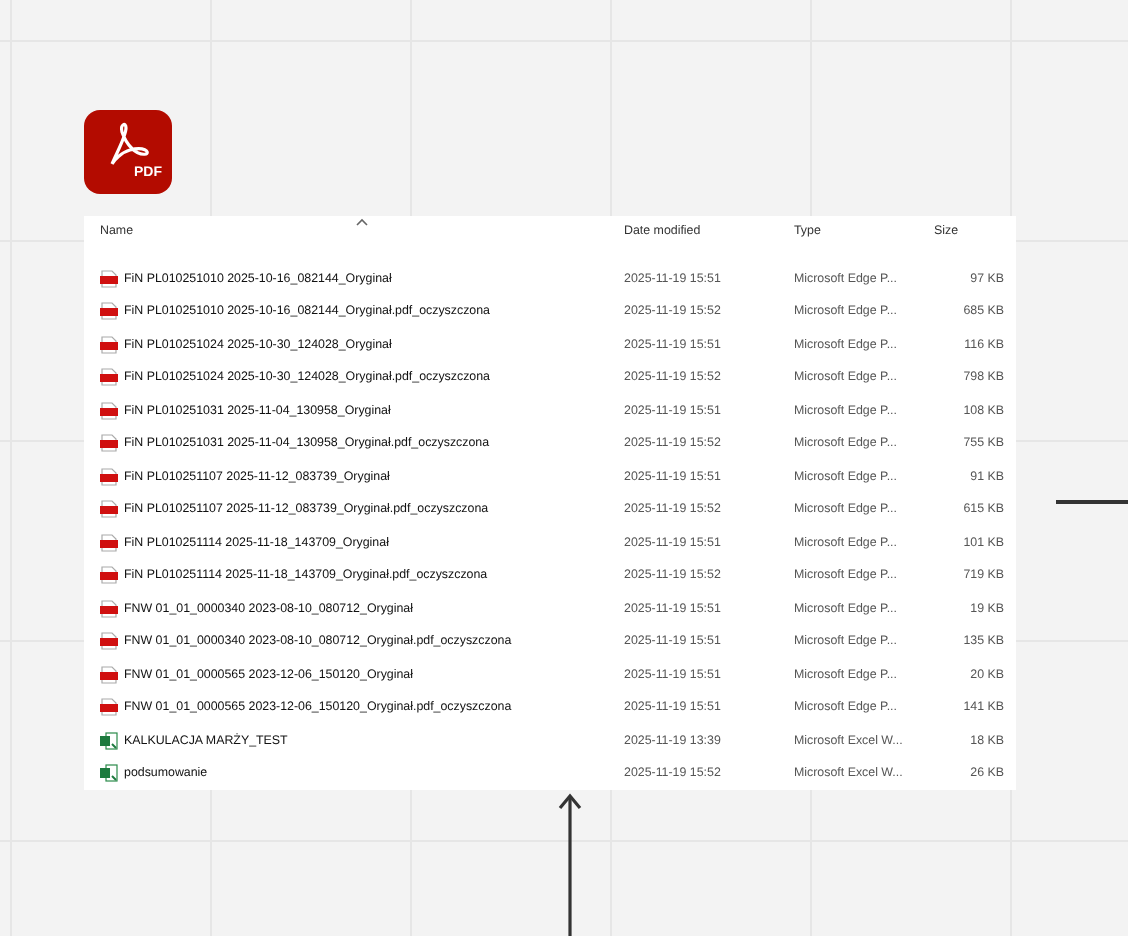  I want to click on connector-arrow, so click(570, 864).